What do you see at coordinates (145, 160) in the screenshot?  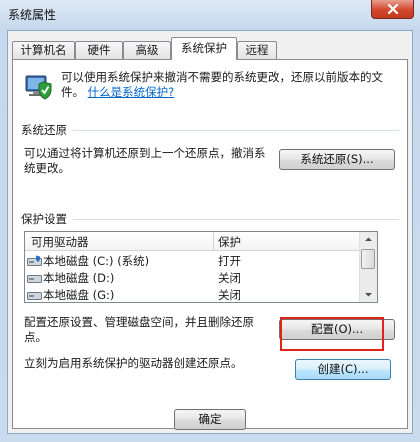 I see `system-restore-description: 可以通过将计算机还原到上一个还原点，撤消系统更改。` at bounding box center [145, 160].